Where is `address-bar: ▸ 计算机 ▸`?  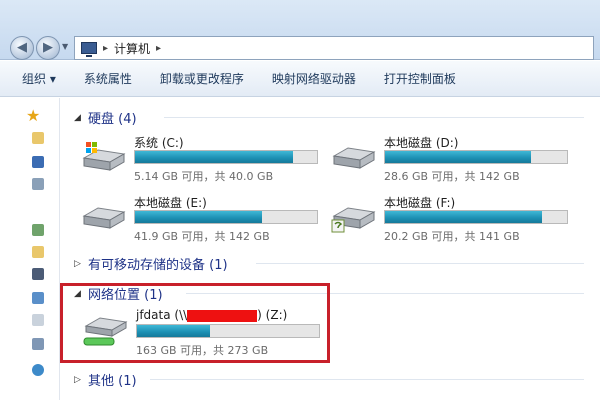 address-bar: ▸ 计算机 ▸ is located at coordinates (334, 48).